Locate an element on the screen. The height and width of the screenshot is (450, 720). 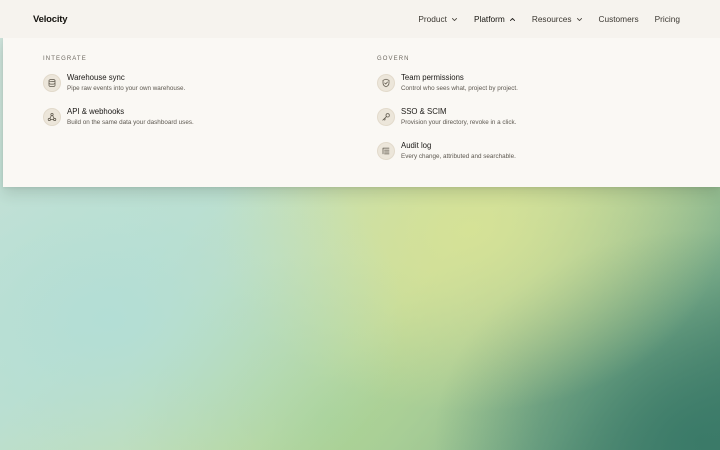
nav-item-product: Product is located at coordinates (438, 19).